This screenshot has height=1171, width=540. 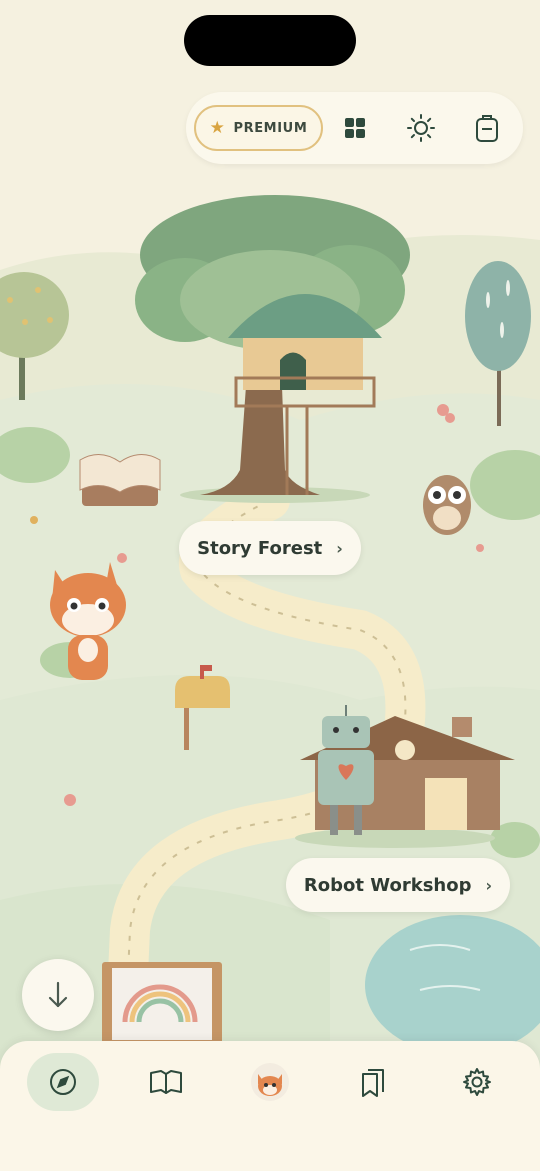 I want to click on gear-icon, so click(x=477, y=1082).